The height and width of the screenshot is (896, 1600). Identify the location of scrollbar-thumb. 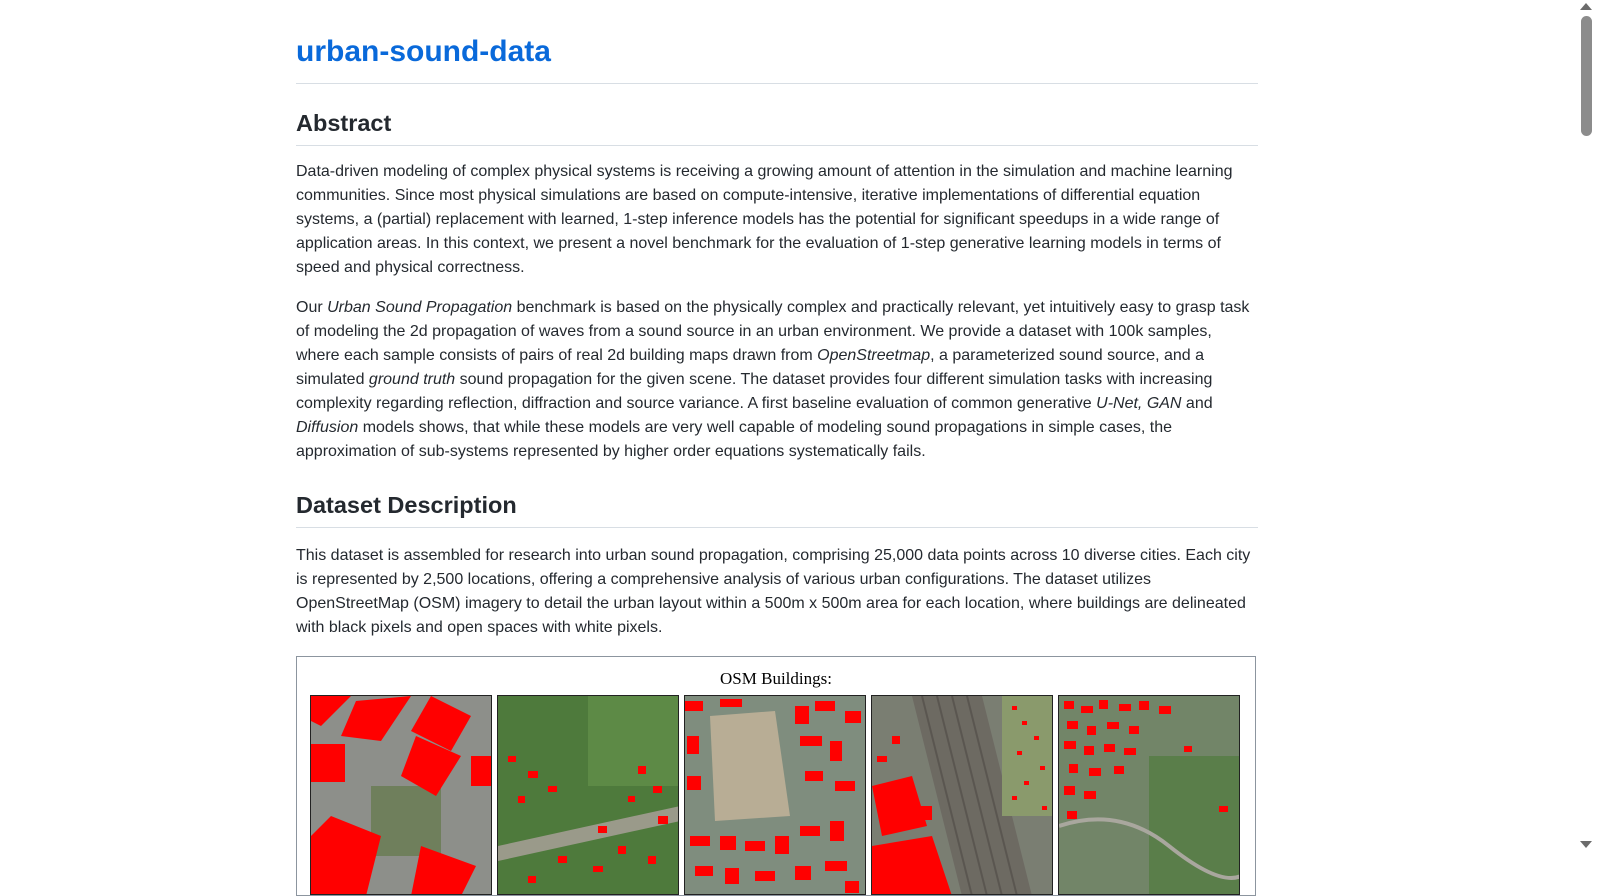
(1586, 76).